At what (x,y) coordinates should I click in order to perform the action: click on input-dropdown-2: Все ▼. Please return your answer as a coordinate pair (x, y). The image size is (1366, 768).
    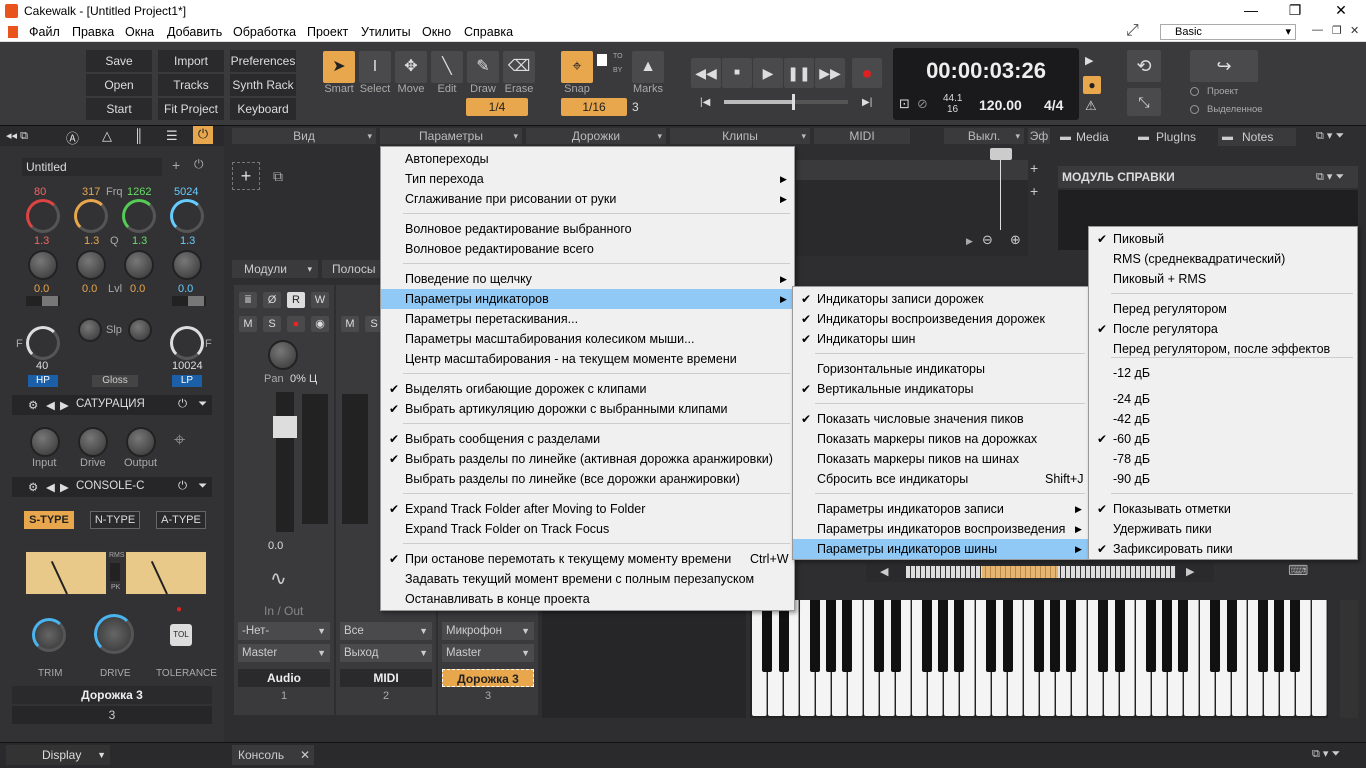
    Looking at the image, I should click on (386, 631).